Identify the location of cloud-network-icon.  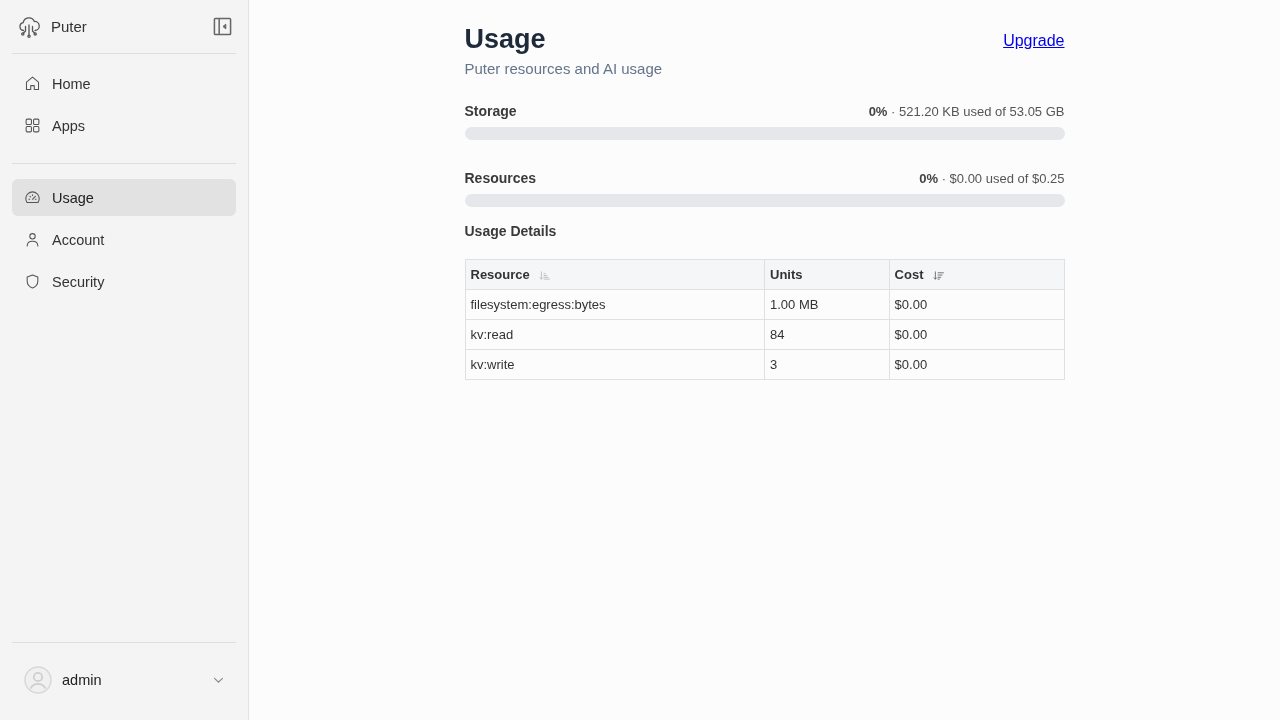
(29, 26).